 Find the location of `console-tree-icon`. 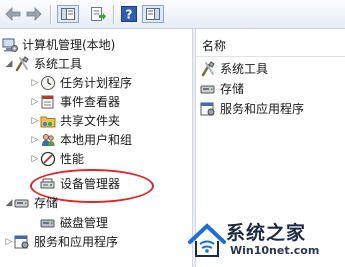

console-tree-icon is located at coordinates (68, 14).